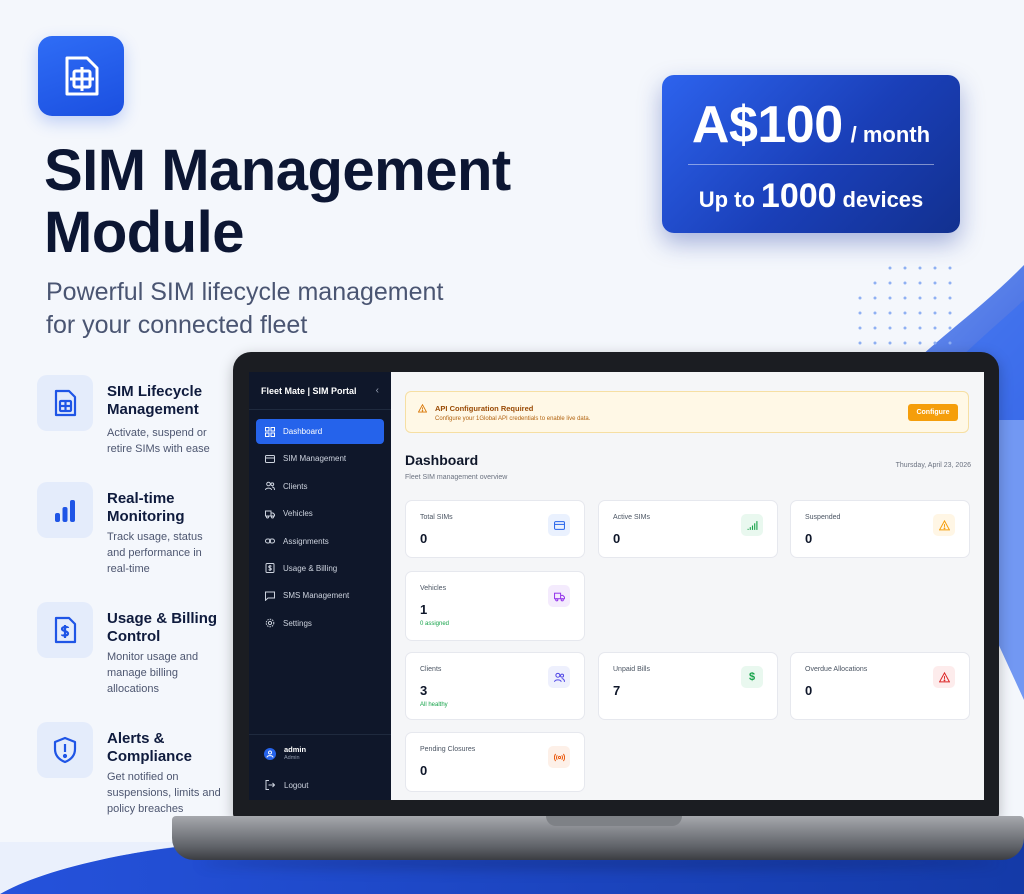 The image size is (1024, 894). I want to click on price-divider, so click(811, 164).